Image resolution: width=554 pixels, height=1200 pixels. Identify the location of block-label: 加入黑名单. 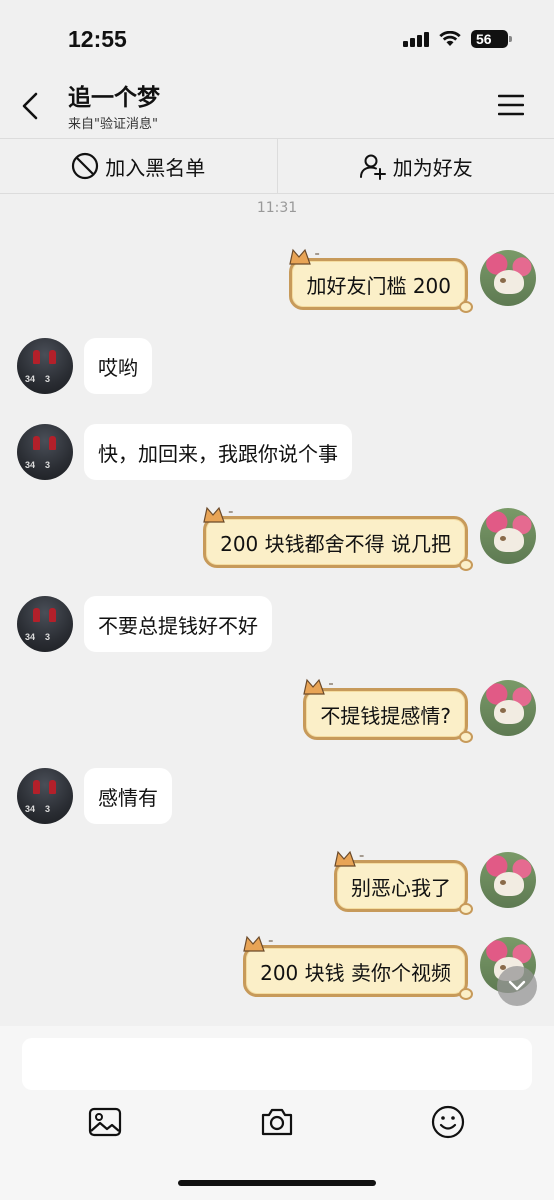
(155, 167).